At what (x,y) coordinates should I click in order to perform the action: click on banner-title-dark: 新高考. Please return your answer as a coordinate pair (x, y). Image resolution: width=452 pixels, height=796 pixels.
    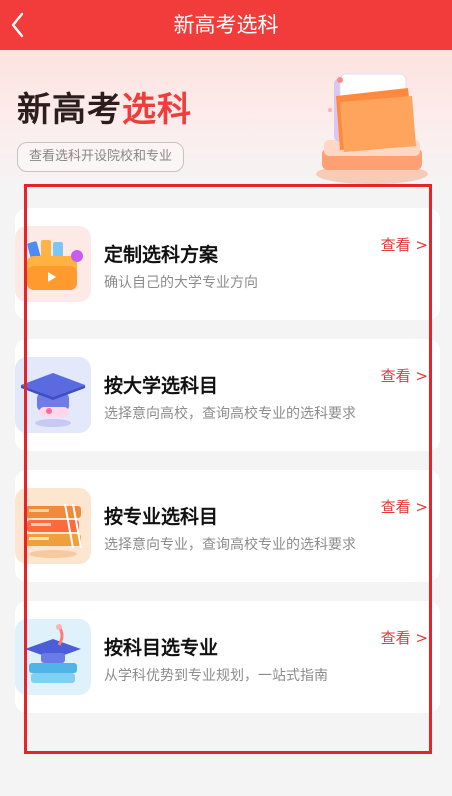
    Looking at the image, I should click on (69, 110).